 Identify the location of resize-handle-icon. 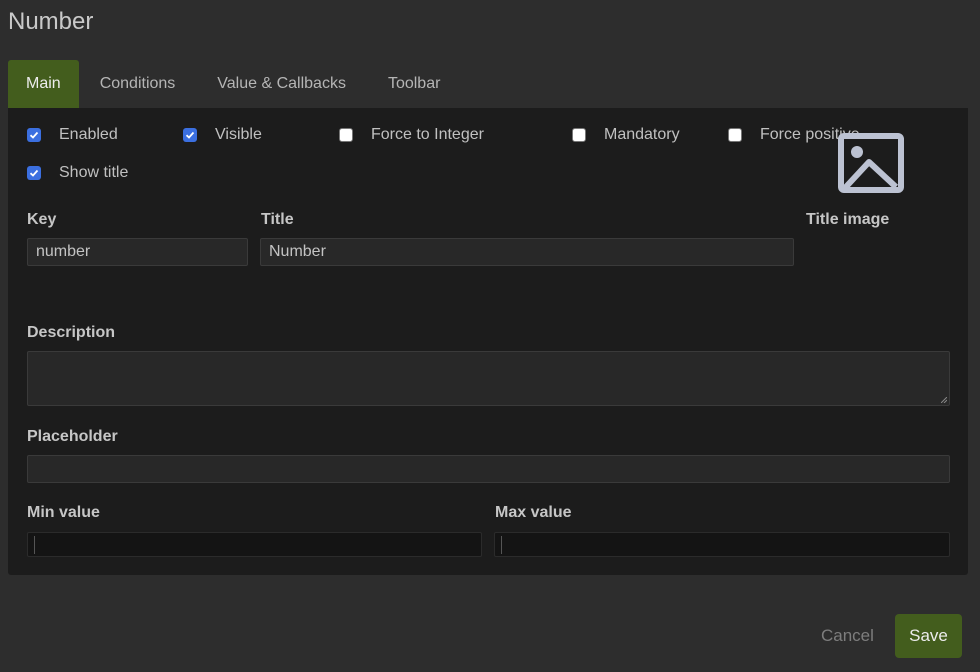
(944, 400).